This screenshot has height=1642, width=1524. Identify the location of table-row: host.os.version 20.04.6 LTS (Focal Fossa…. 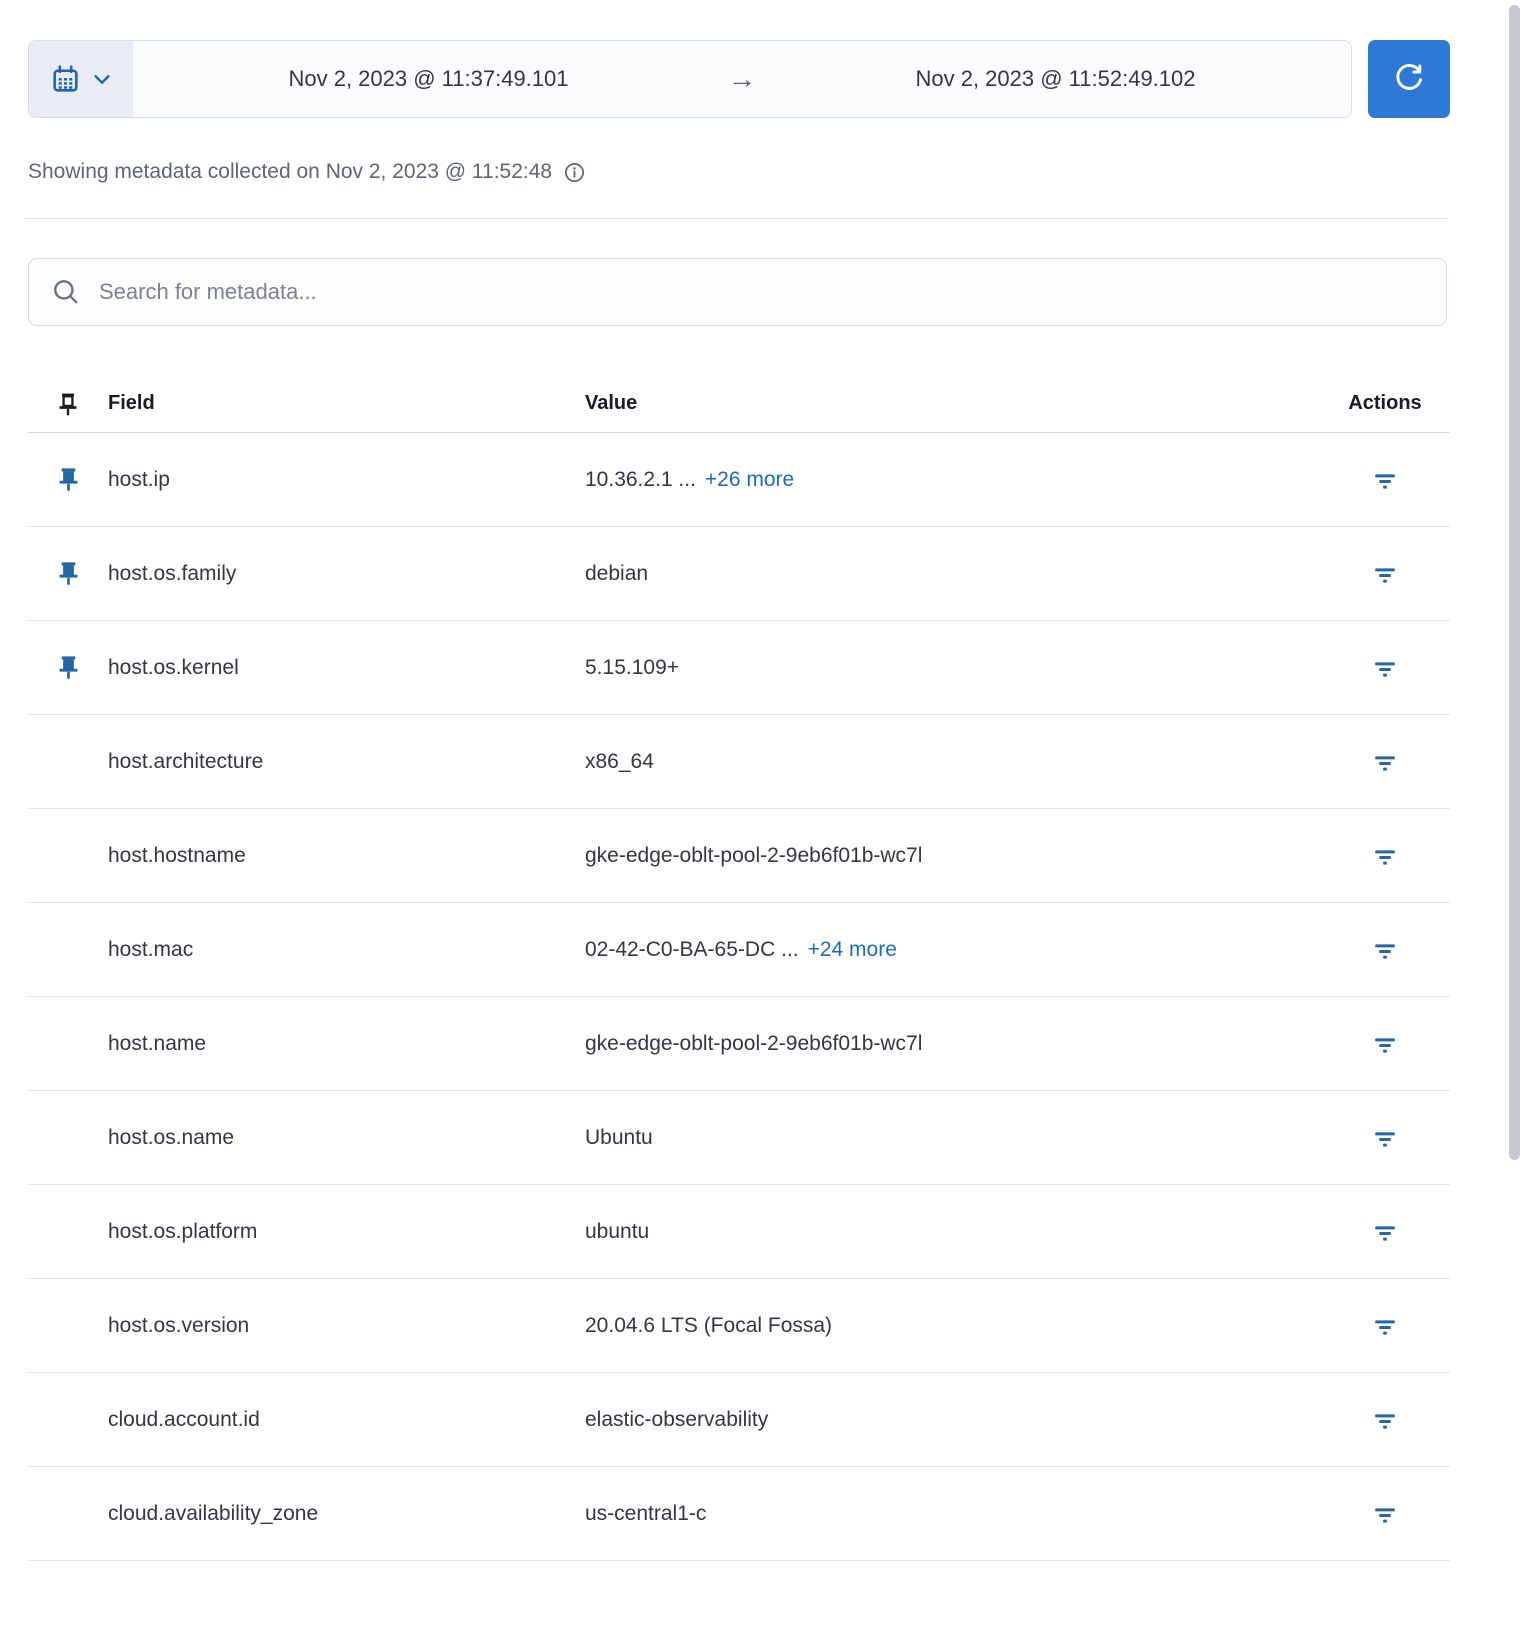
(739, 1326).